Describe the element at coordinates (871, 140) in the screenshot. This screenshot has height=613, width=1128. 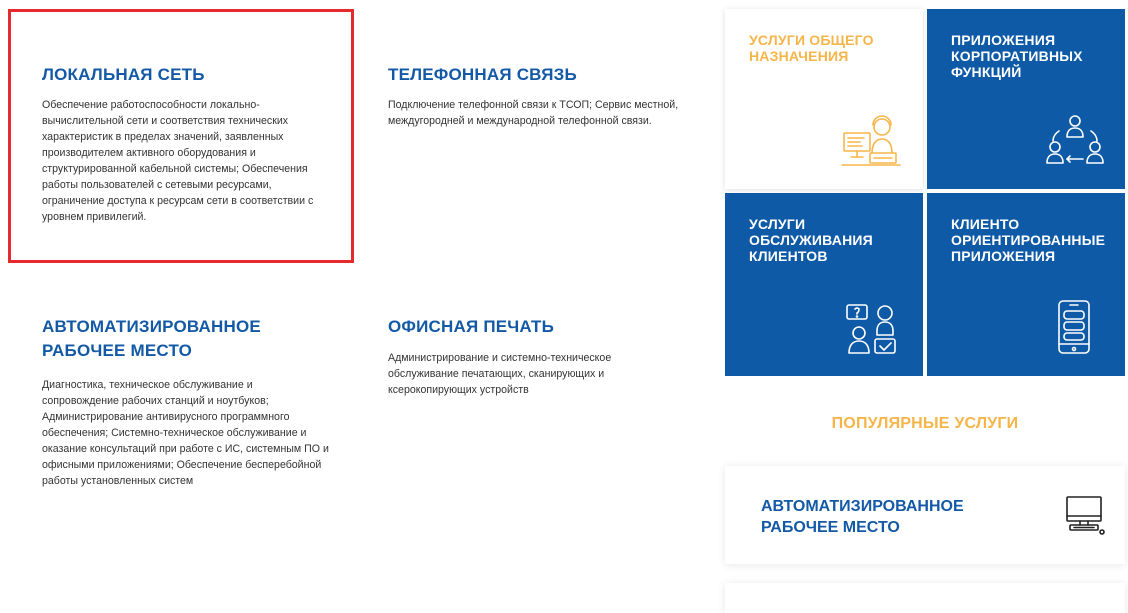
I see `support-operator-icon` at that location.